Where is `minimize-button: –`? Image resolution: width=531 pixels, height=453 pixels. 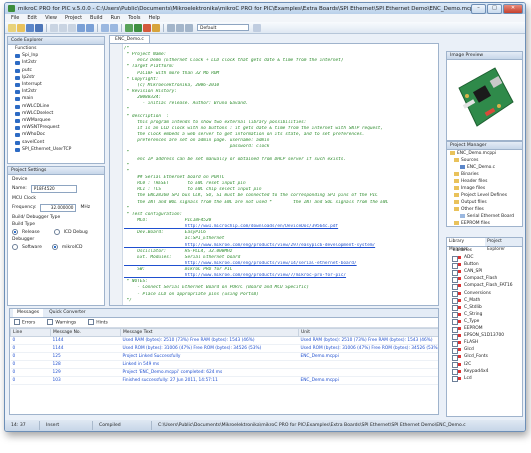
minimize-button: – is located at coordinates (478, 9).